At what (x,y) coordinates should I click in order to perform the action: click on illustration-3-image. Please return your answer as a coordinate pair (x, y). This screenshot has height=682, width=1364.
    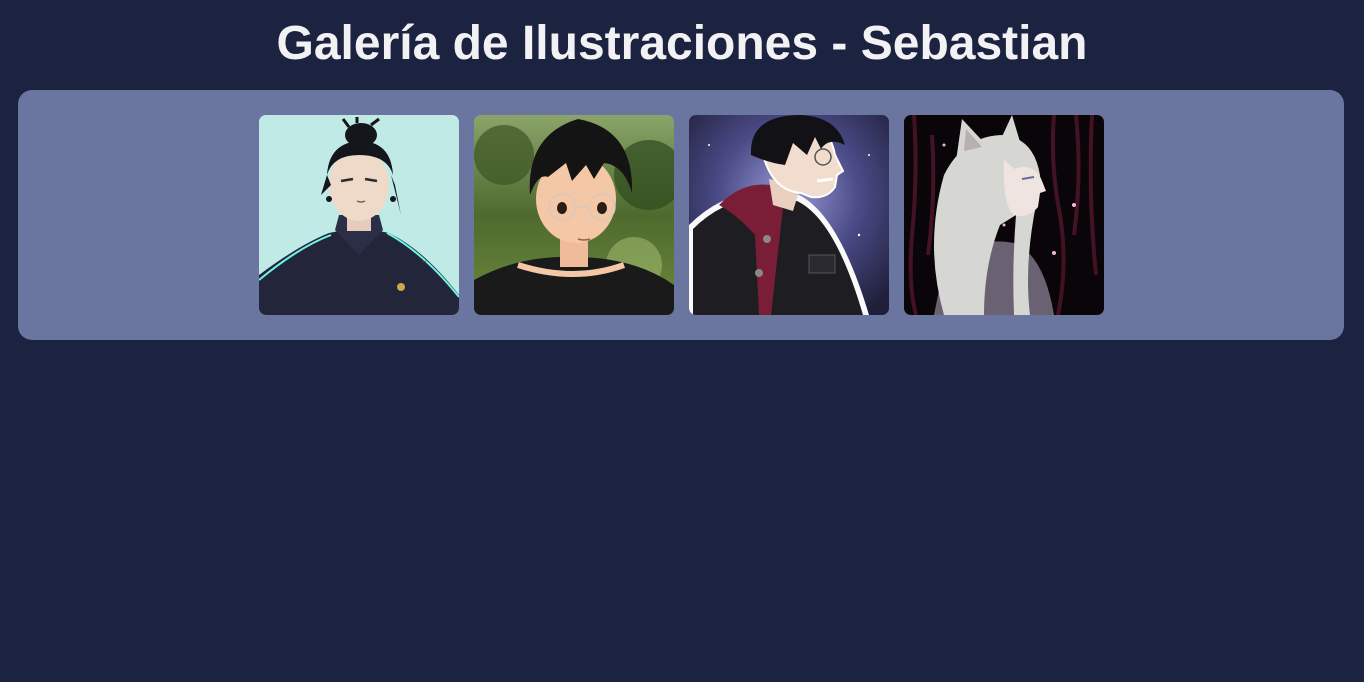
    Looking at the image, I should click on (788, 215).